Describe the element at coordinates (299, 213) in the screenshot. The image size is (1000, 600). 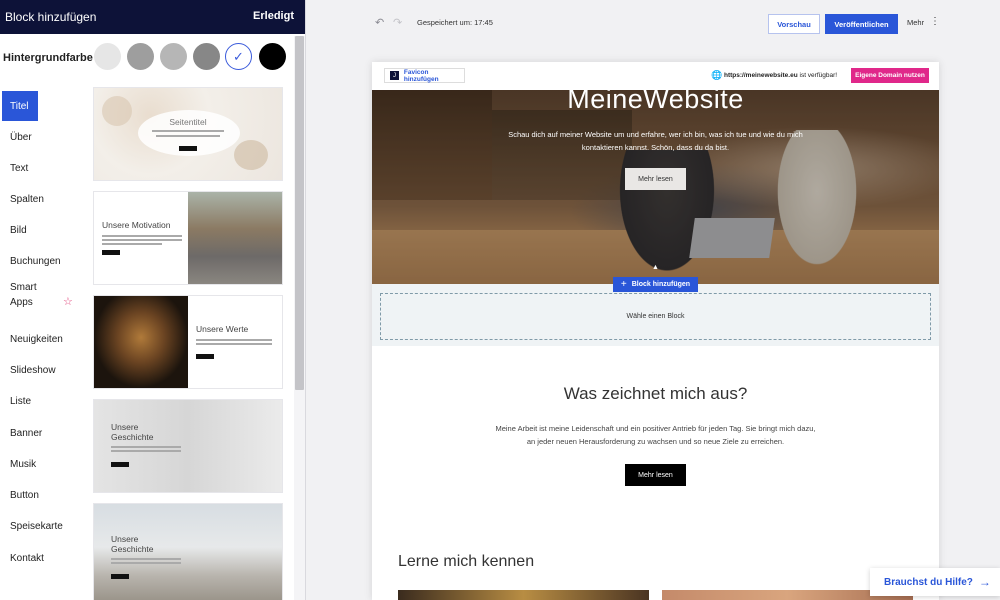
I see `panel-scrollbar-thumb` at that location.